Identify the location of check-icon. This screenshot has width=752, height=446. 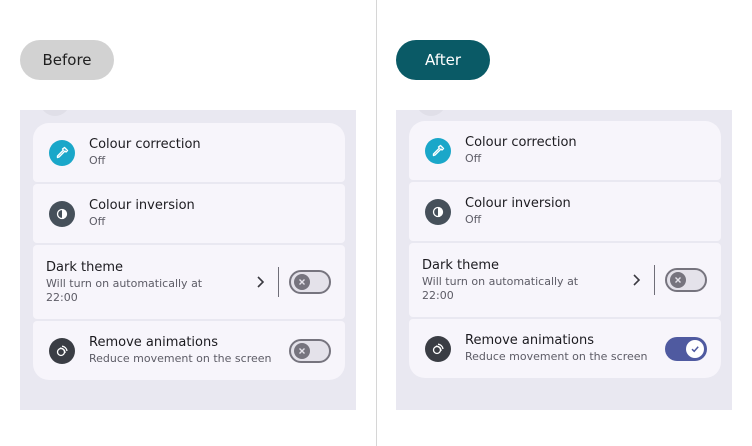
(695, 348).